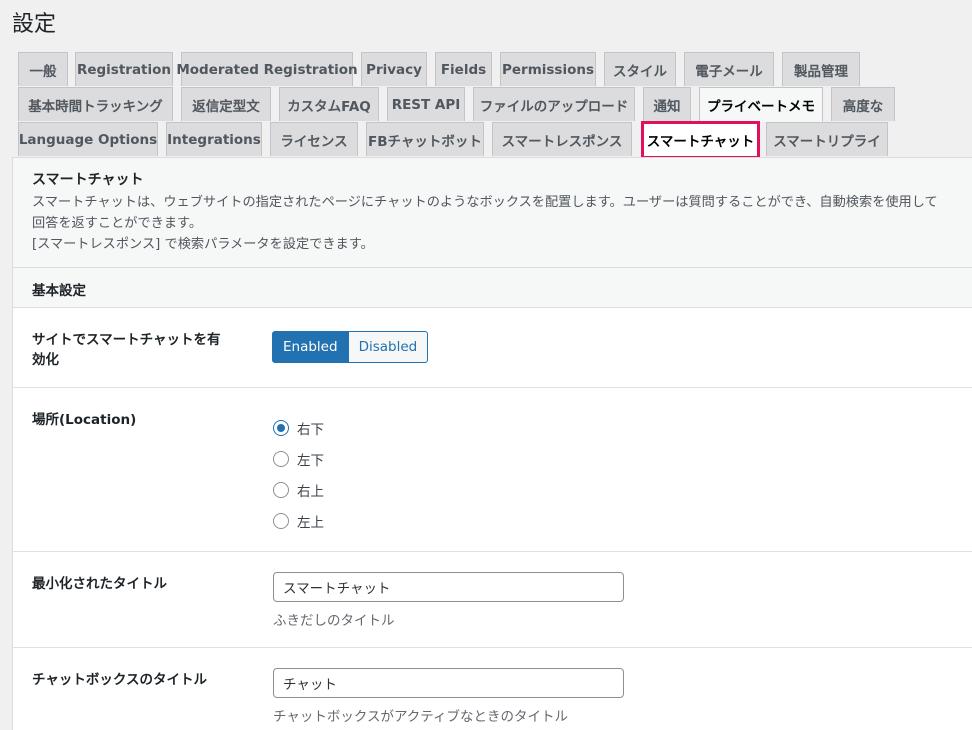 The image size is (972, 730). Describe the element at coordinates (310, 491) in the screenshot. I see `location-option-label: 右上` at that location.